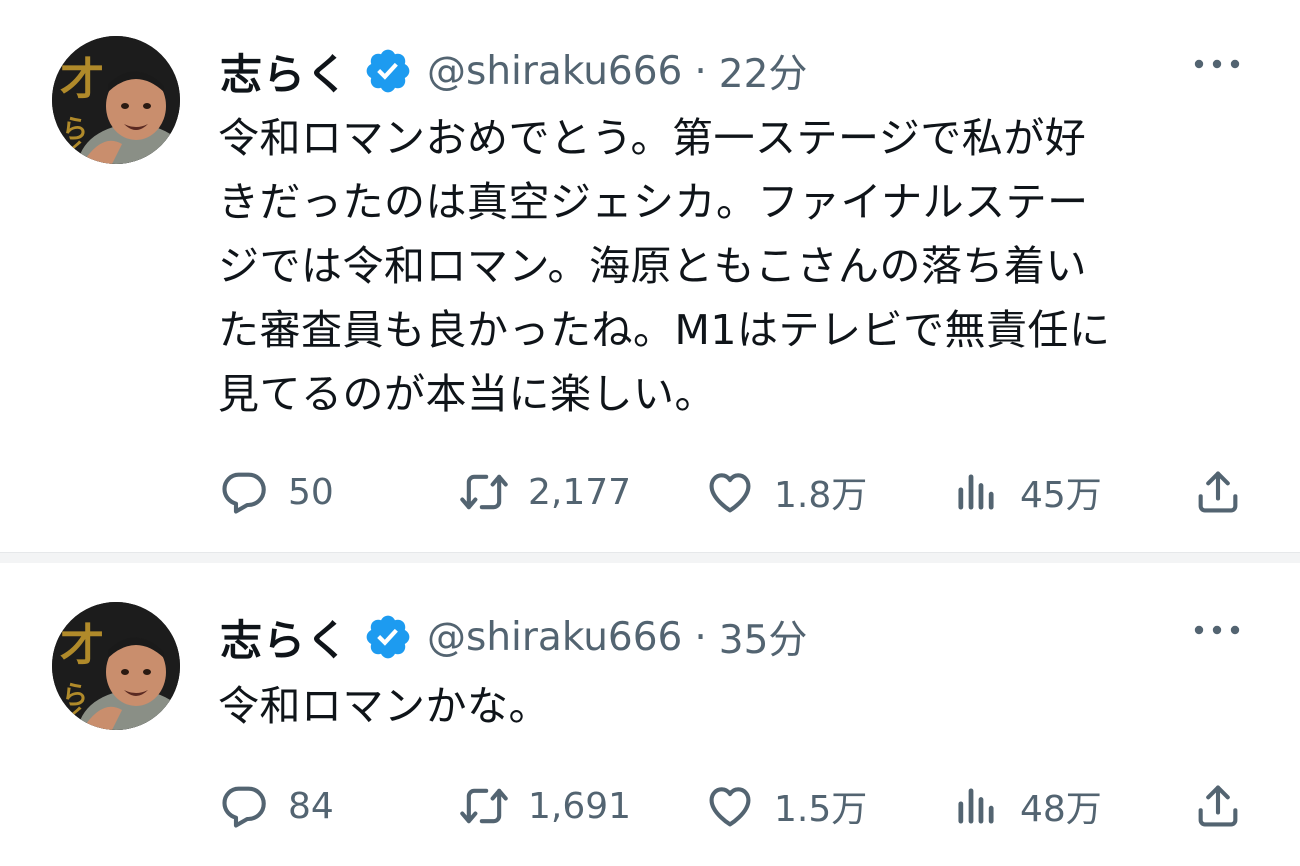  Describe the element at coordinates (653, 266) in the screenshot. I see `tweet-text-line: ジでは令和ロマン。海原ともこさんの落ち着い` at that location.